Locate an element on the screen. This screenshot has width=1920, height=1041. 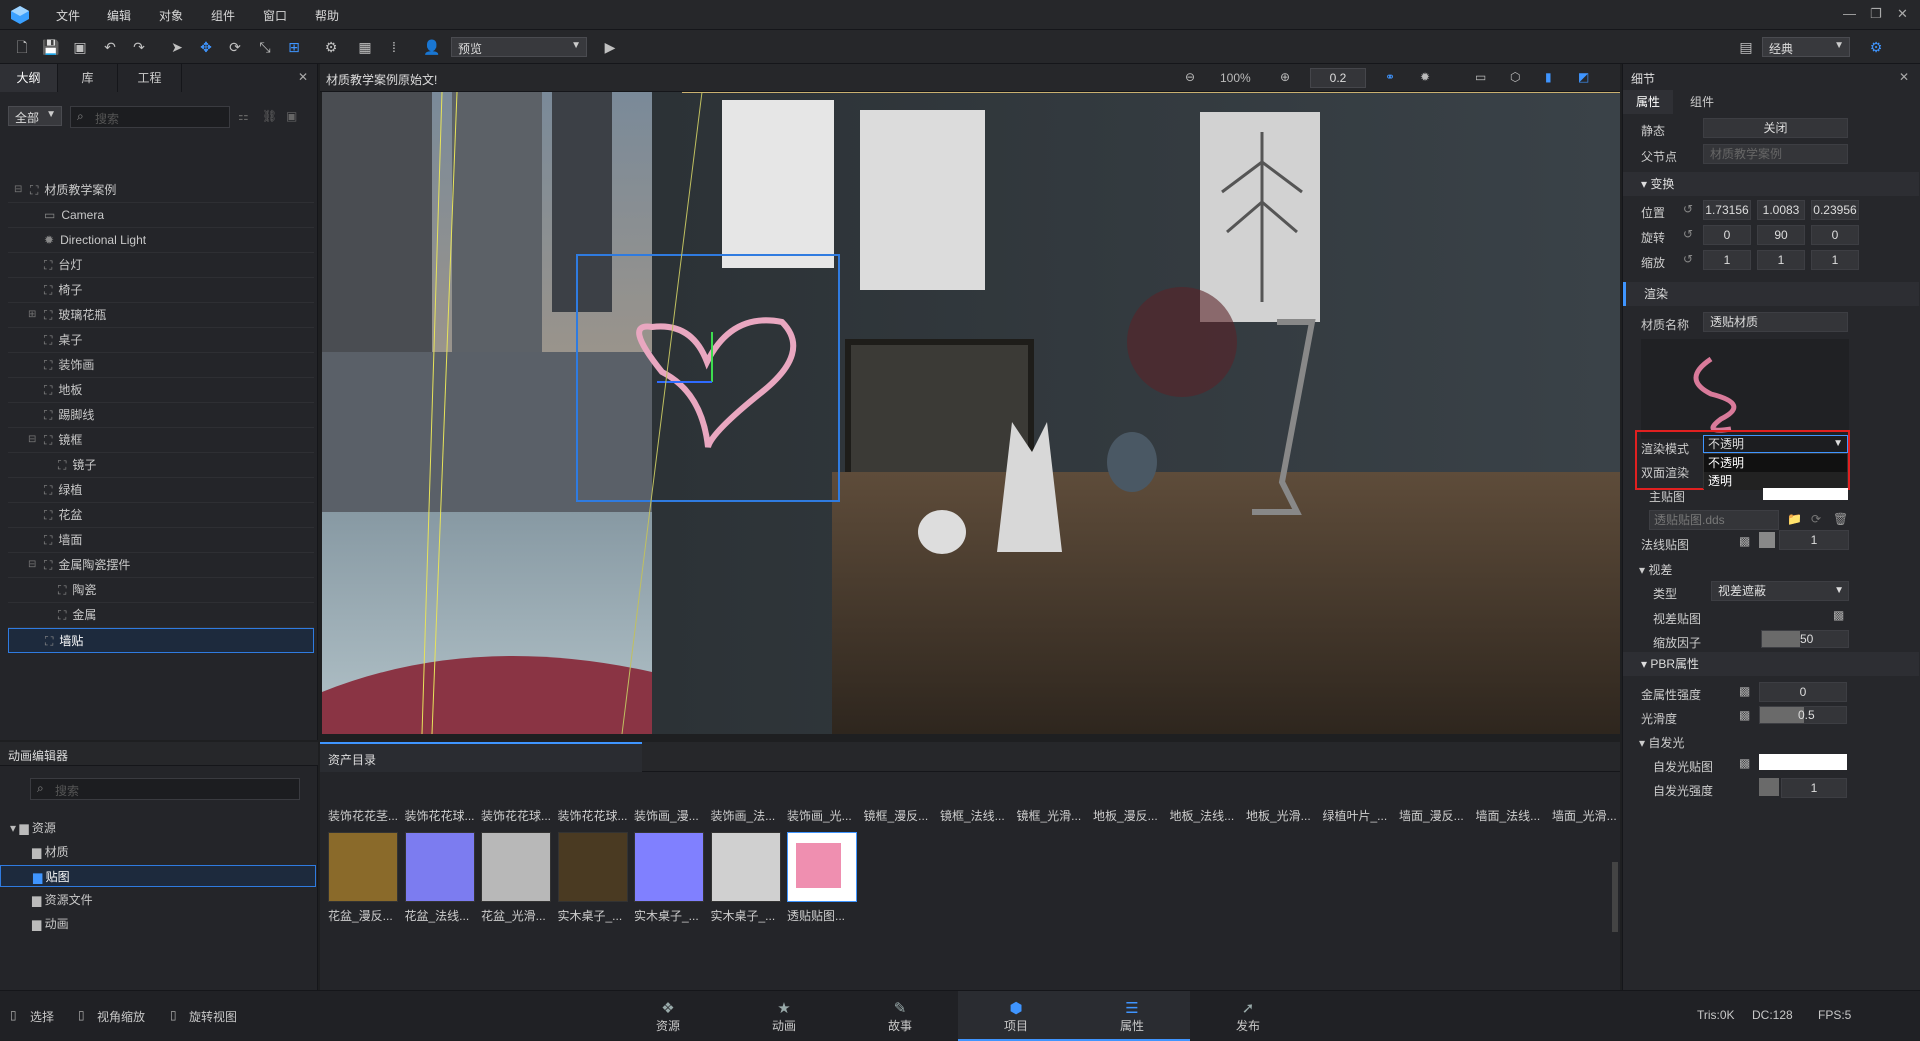
tree-item: ⛶ 墙面 is located at coordinates (161, 540).